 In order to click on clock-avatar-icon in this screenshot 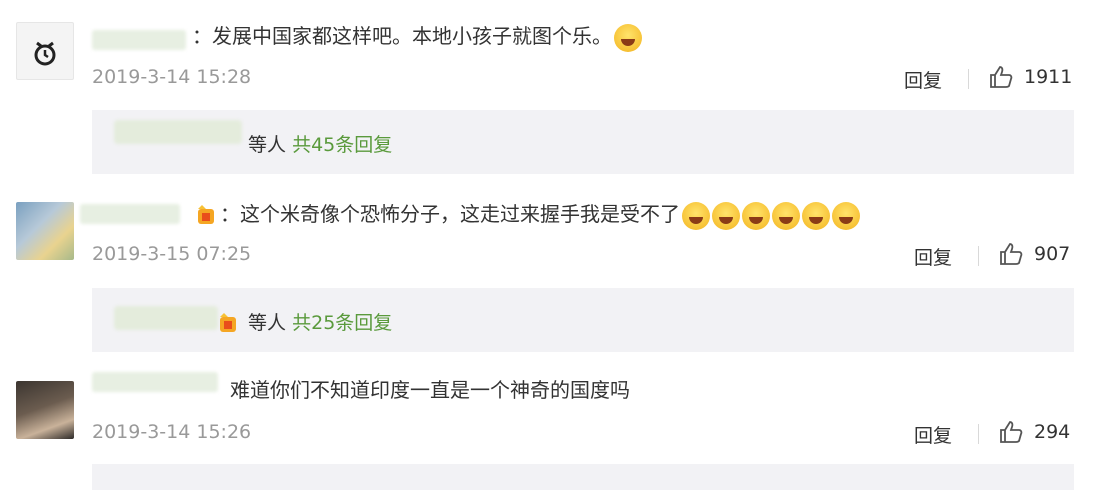, I will do `click(45, 53)`.